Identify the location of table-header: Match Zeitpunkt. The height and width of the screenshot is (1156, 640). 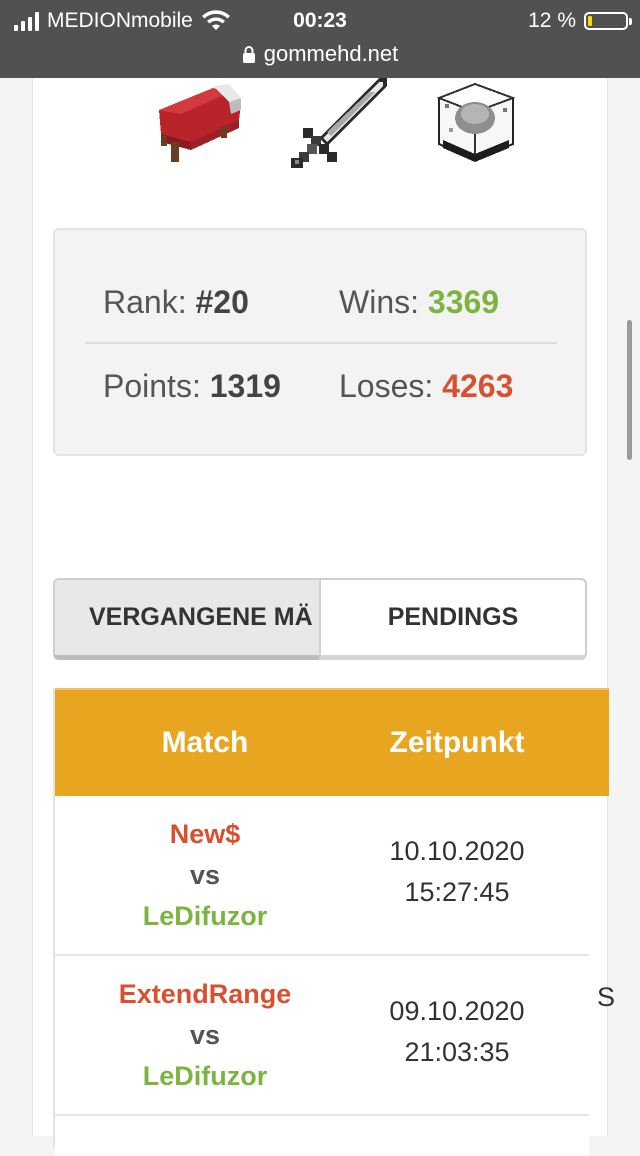
(332, 742).